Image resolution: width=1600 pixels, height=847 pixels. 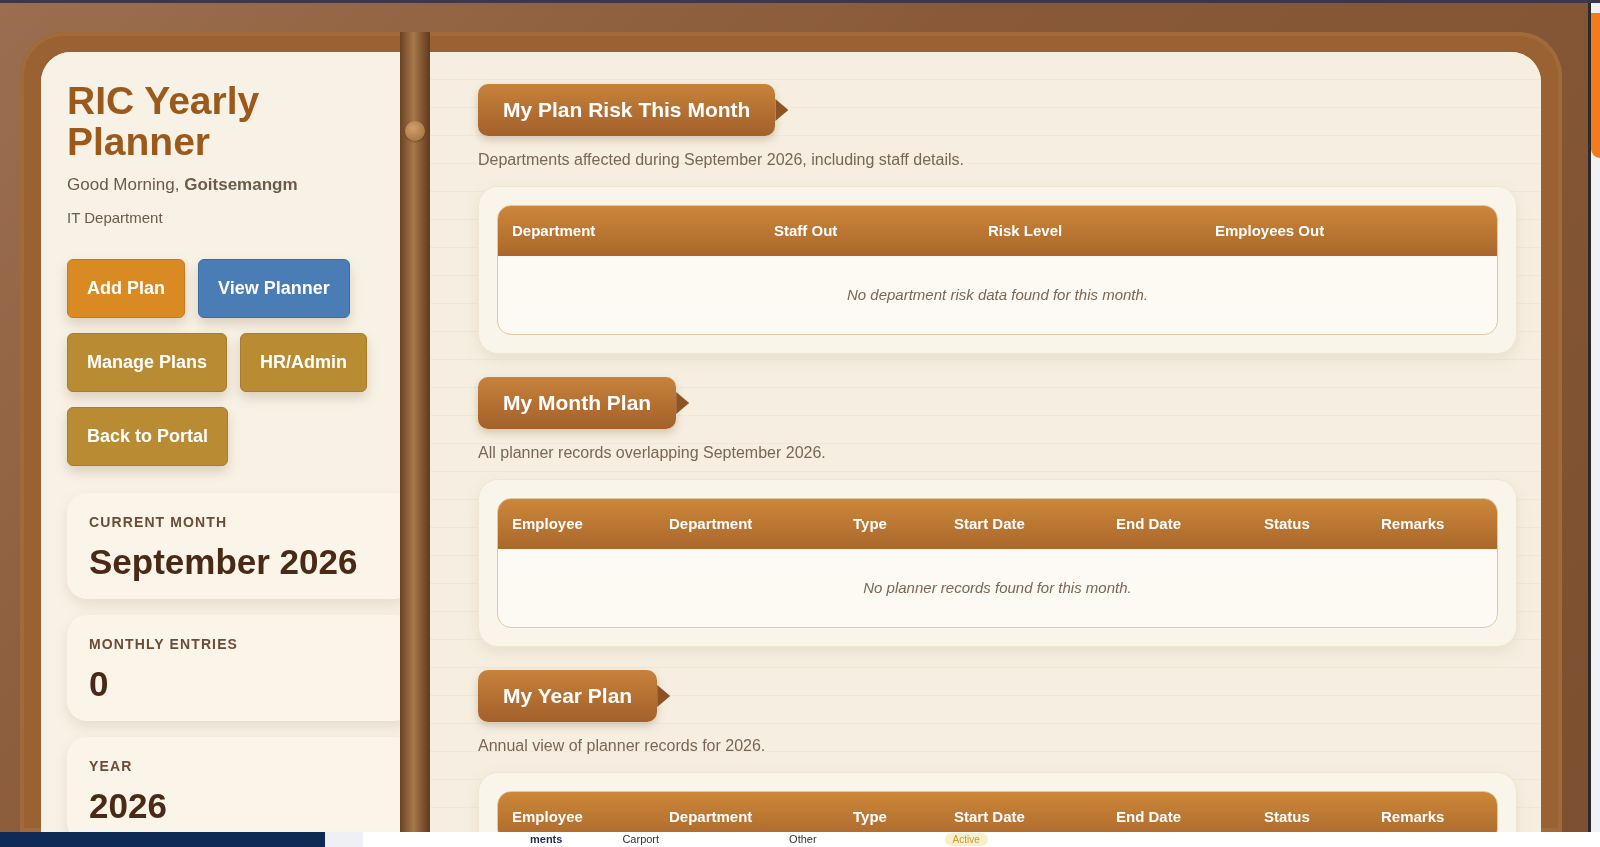 What do you see at coordinates (546, 839) in the screenshot?
I see `table-cell: ments` at bounding box center [546, 839].